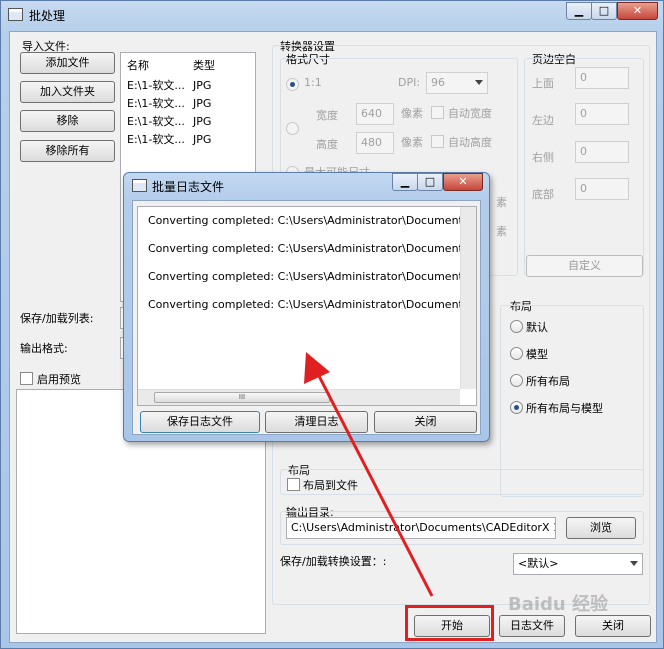 This screenshot has height=649, width=664. I want to click on watermark: Baidu 经验, so click(558, 604).